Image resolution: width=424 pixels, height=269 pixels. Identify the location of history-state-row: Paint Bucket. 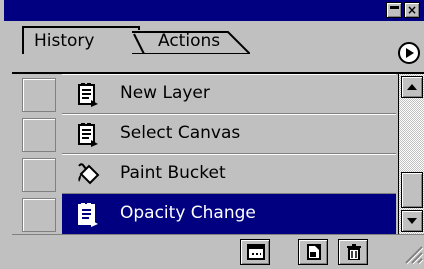
(204, 174).